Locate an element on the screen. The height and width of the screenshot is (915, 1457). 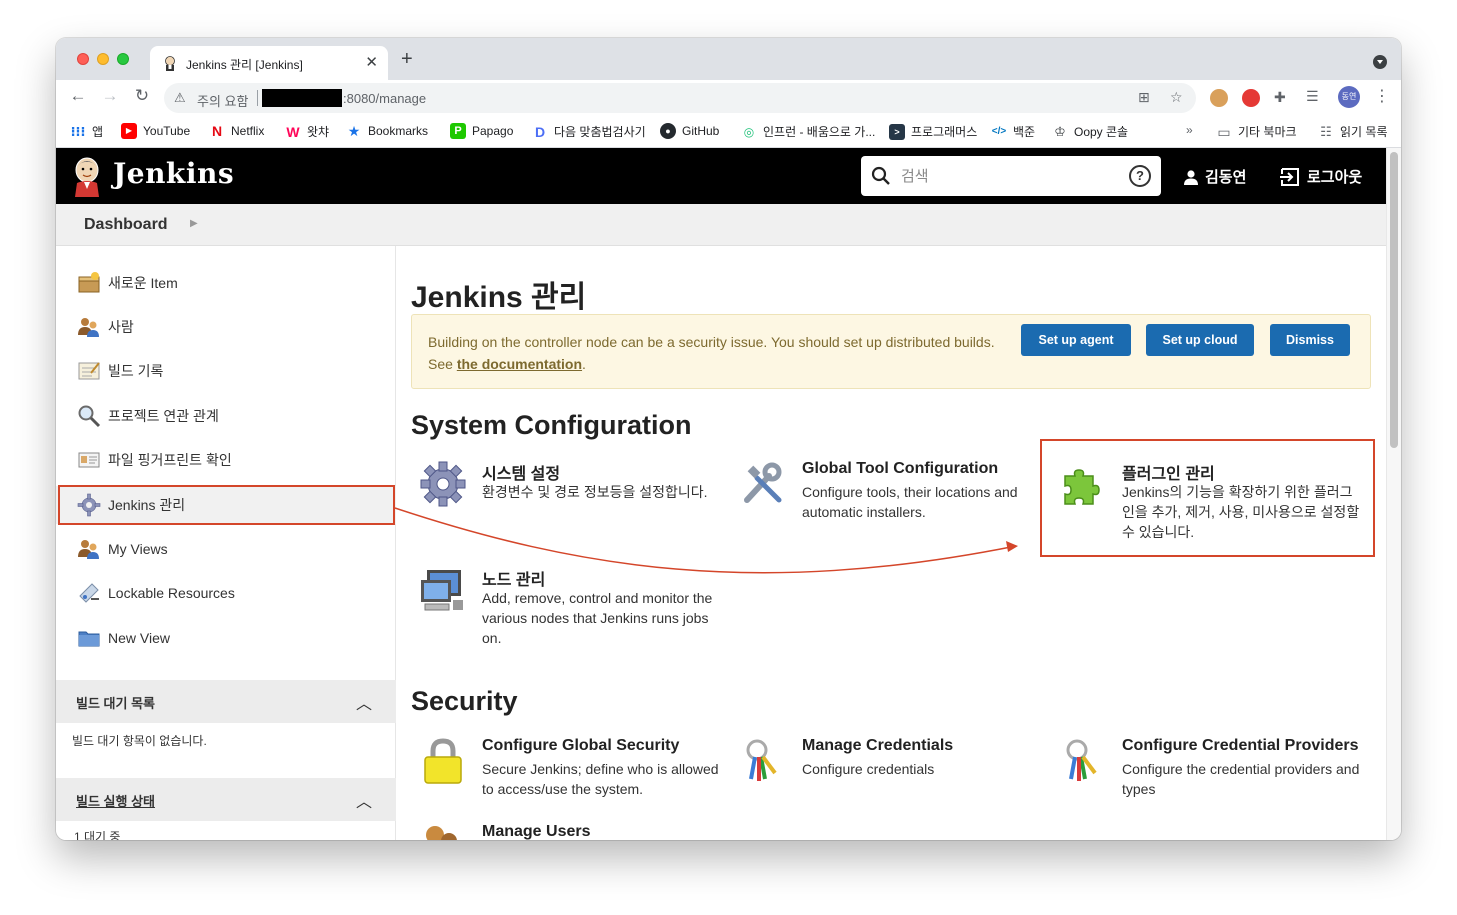
breadcrumb: Dashboard ▶ is located at coordinates (721, 225).